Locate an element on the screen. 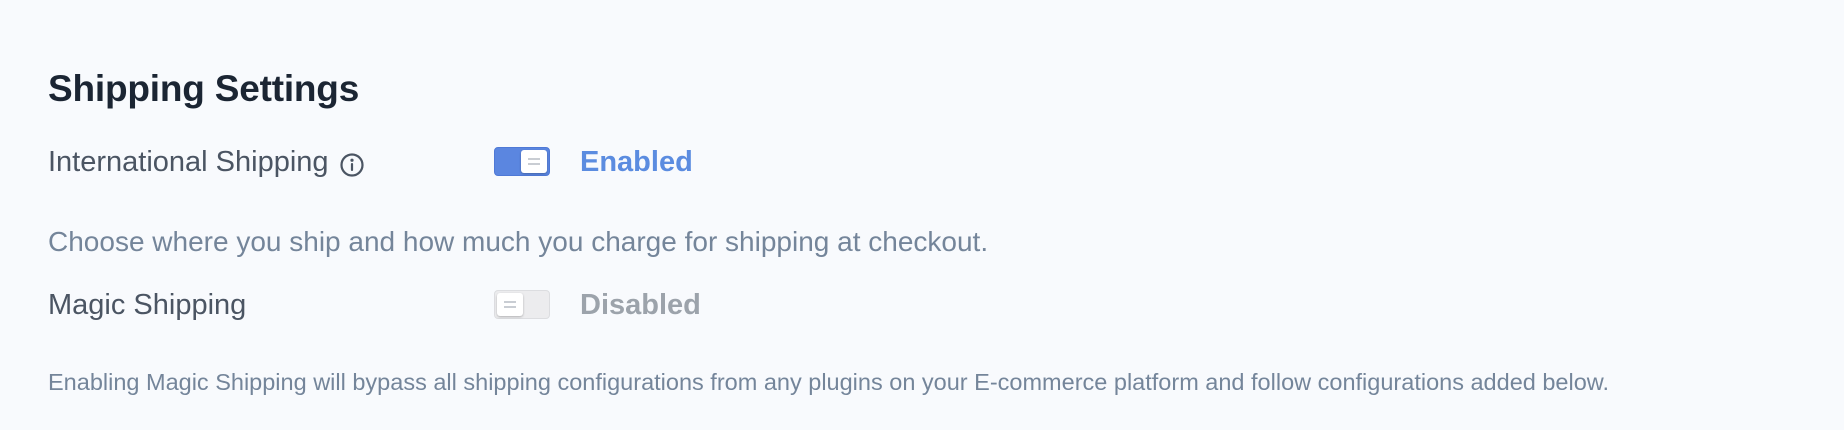  magic-shipping-label: Magic Shipping is located at coordinates (147, 305).